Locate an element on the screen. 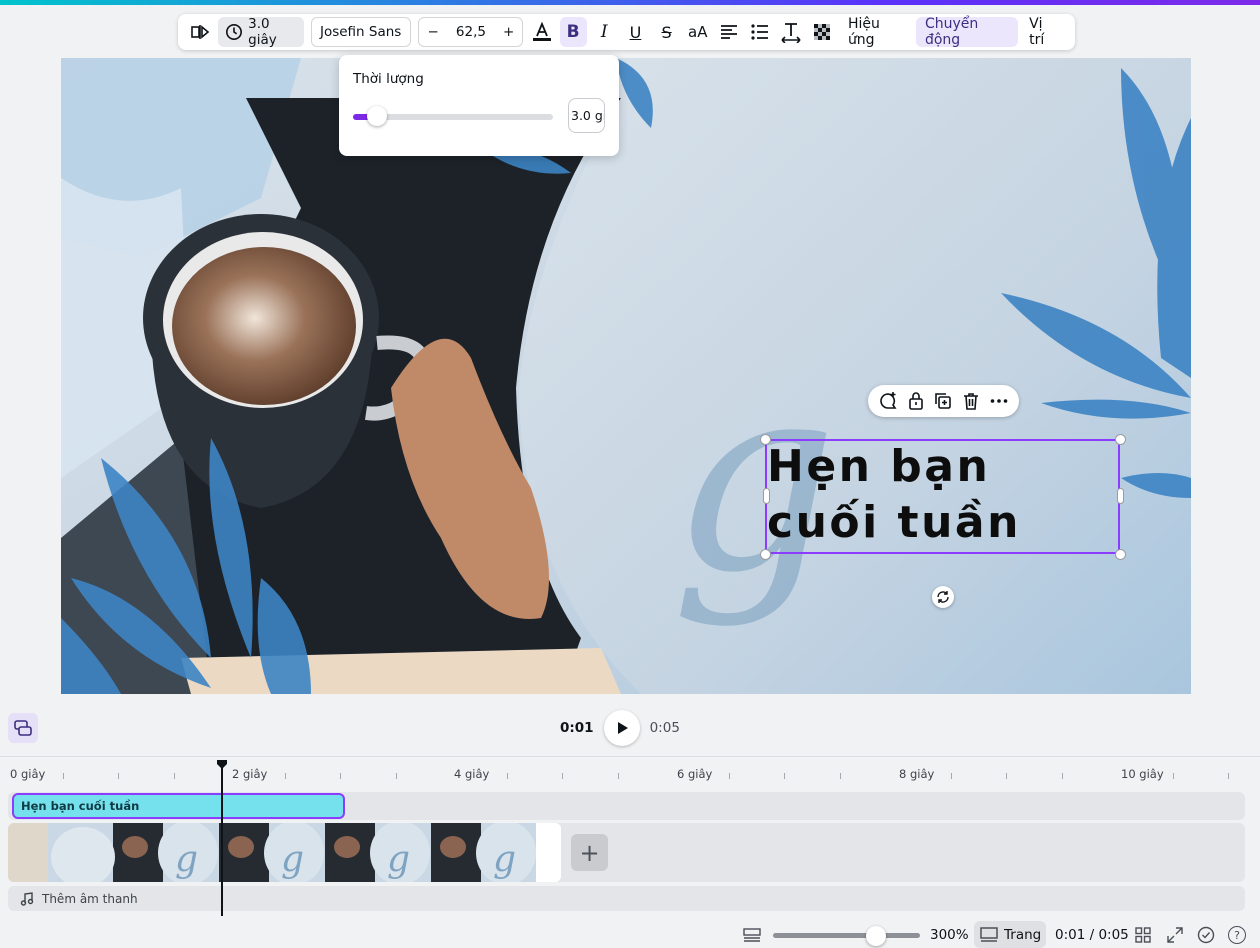 The image size is (1260, 948). layers-button is located at coordinates (23, 728).